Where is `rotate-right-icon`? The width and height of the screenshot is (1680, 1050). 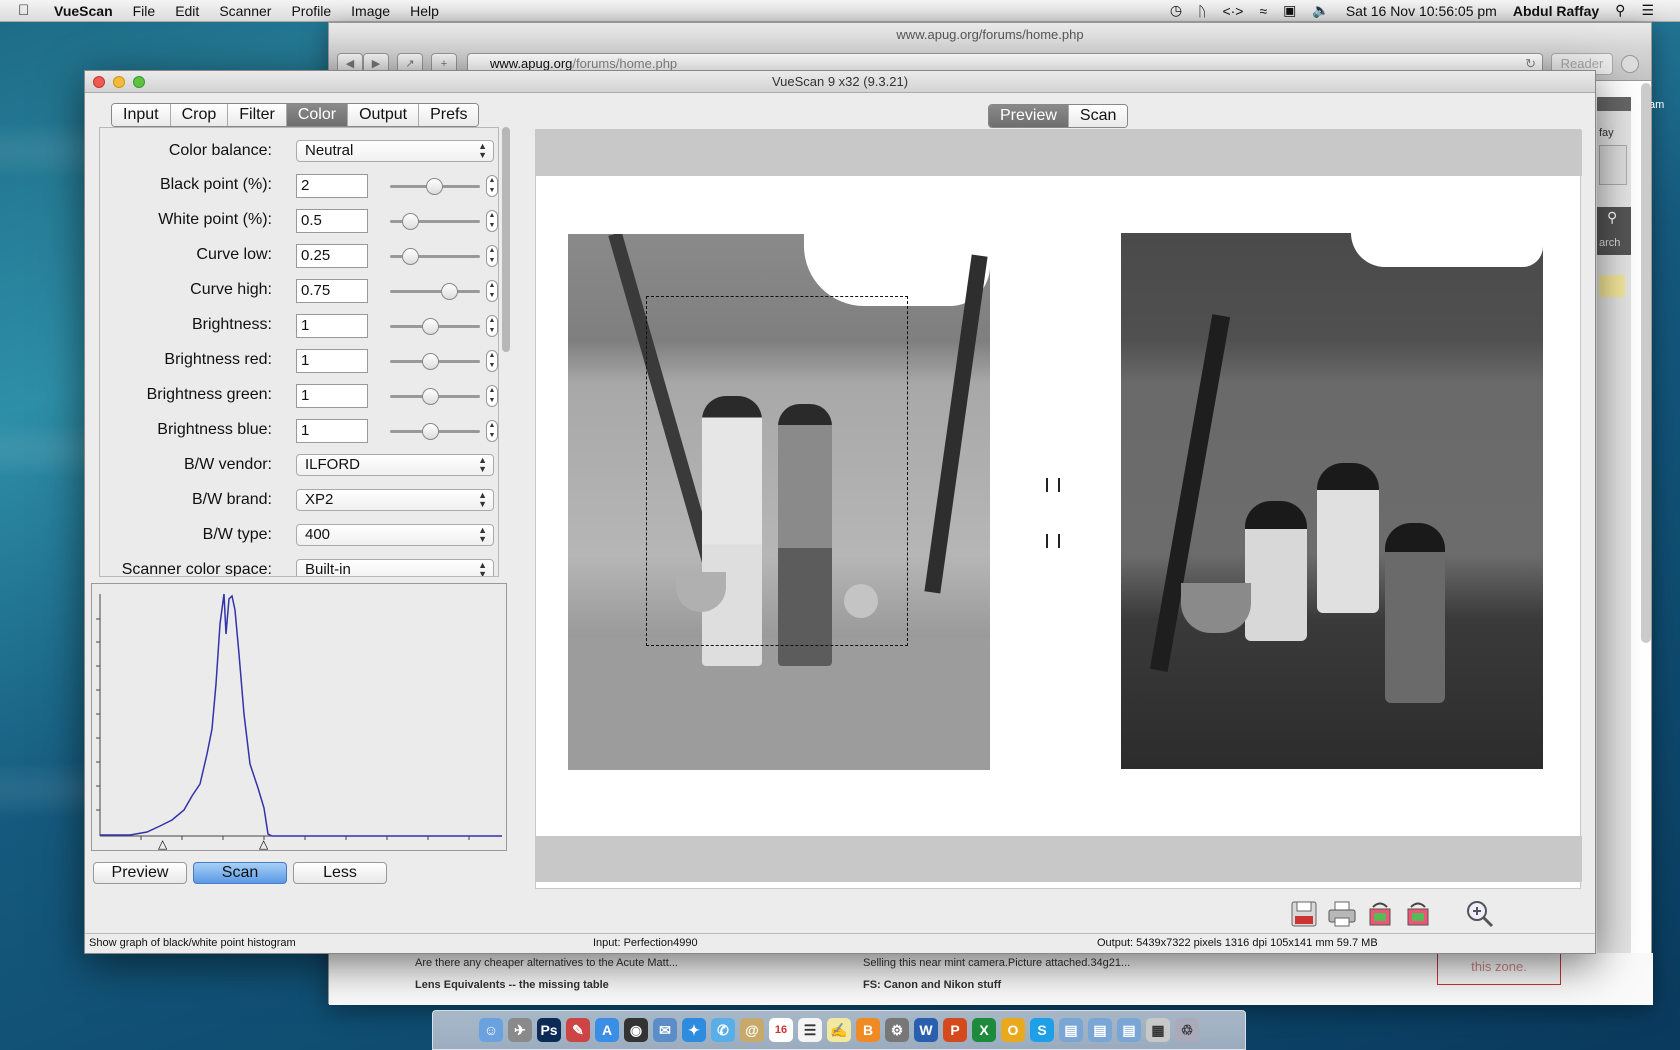 rotate-right-icon is located at coordinates (1418, 914).